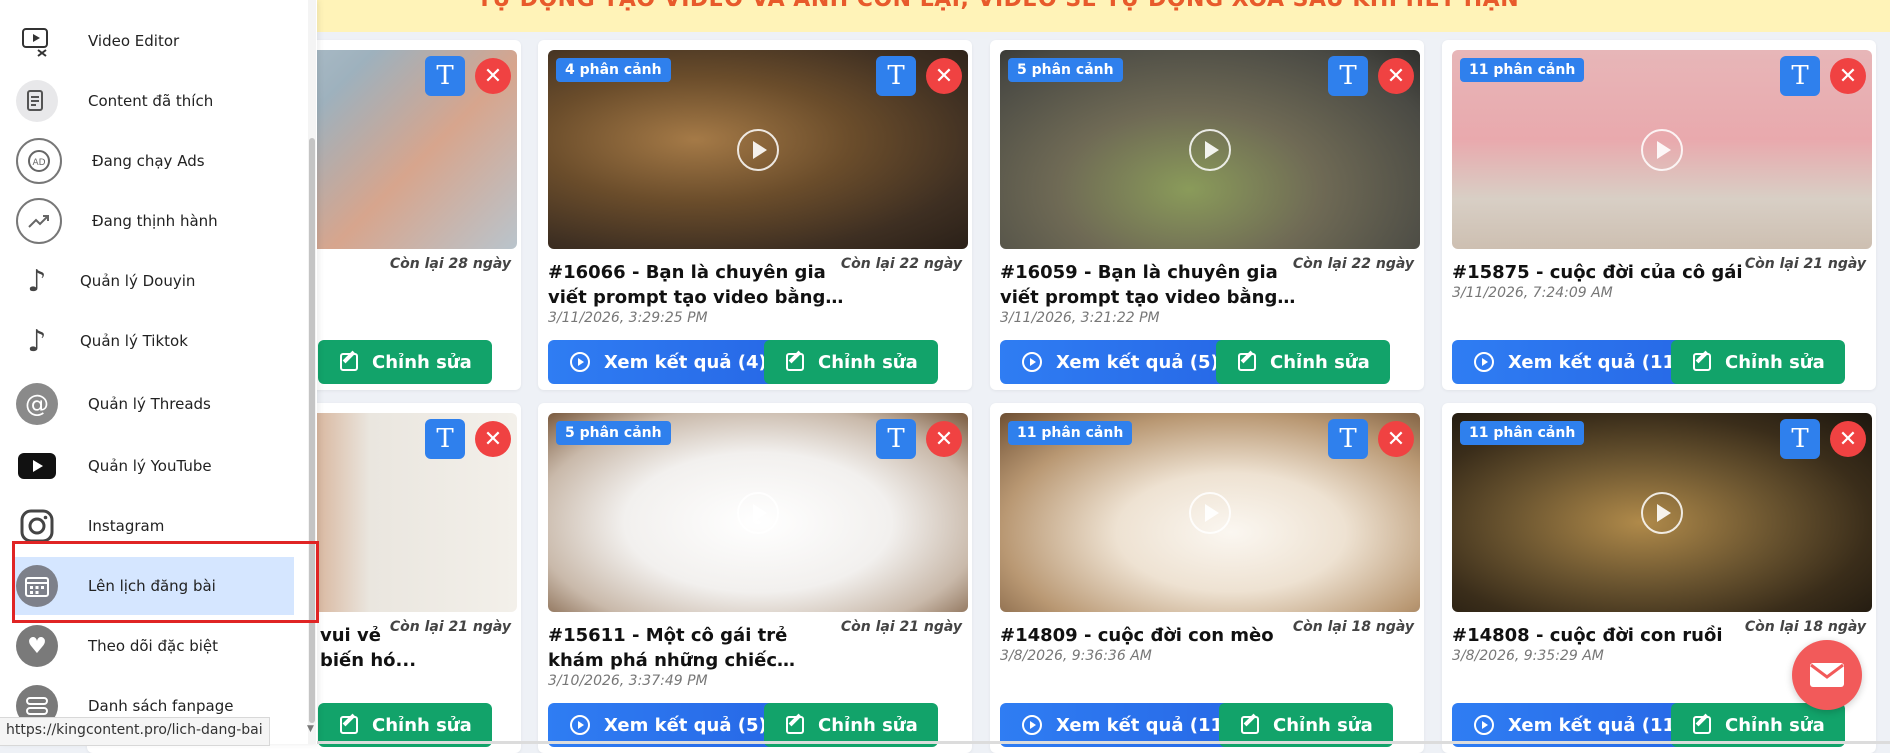 This screenshot has height=753, width=1890. What do you see at coordinates (1528, 656) in the screenshot?
I see `created-date: 3/8/2026, 9:35:29 AM` at bounding box center [1528, 656].